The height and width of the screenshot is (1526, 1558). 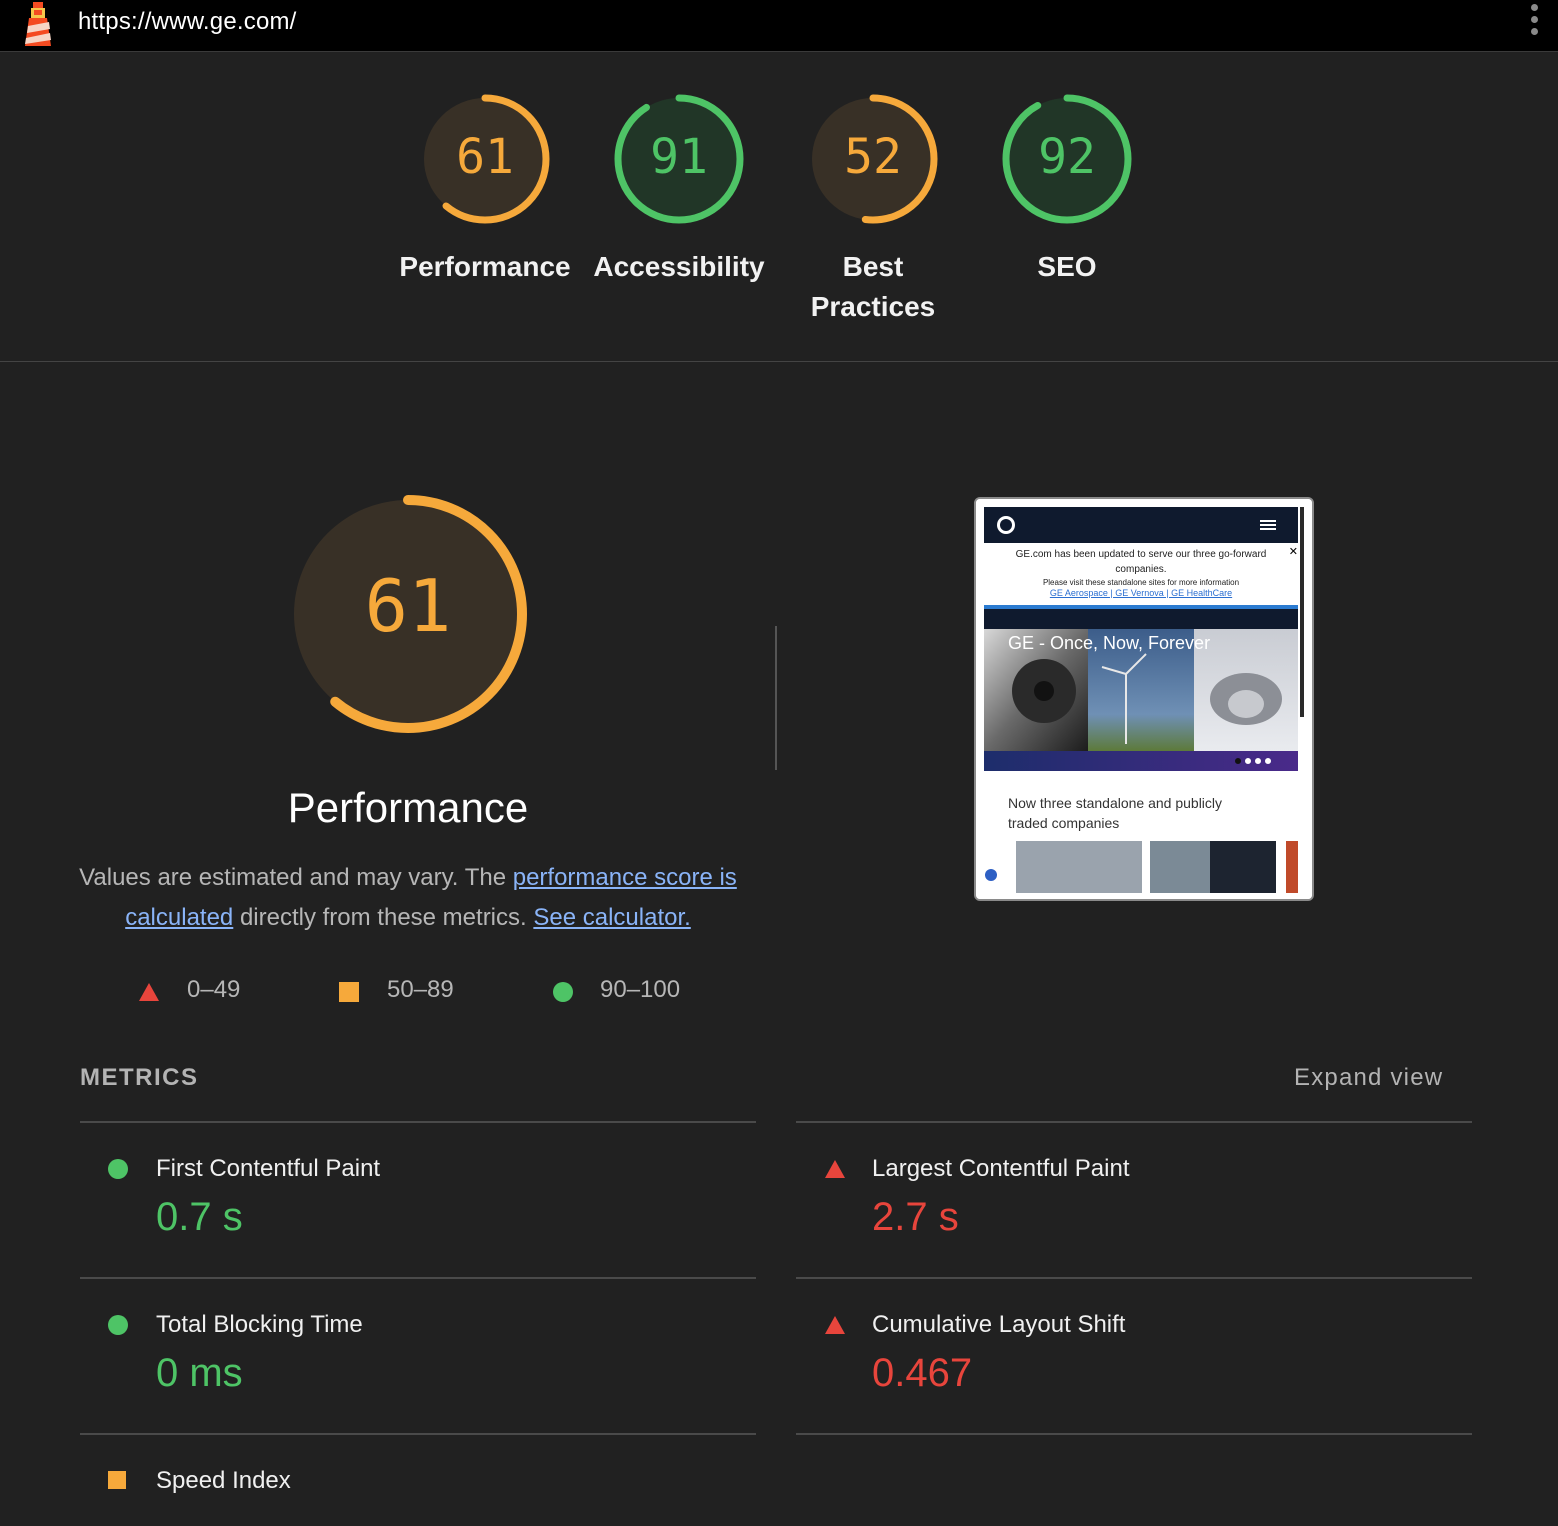 I want to click on expand-view-toggle: Expand view, so click(x=1368, y=1078).